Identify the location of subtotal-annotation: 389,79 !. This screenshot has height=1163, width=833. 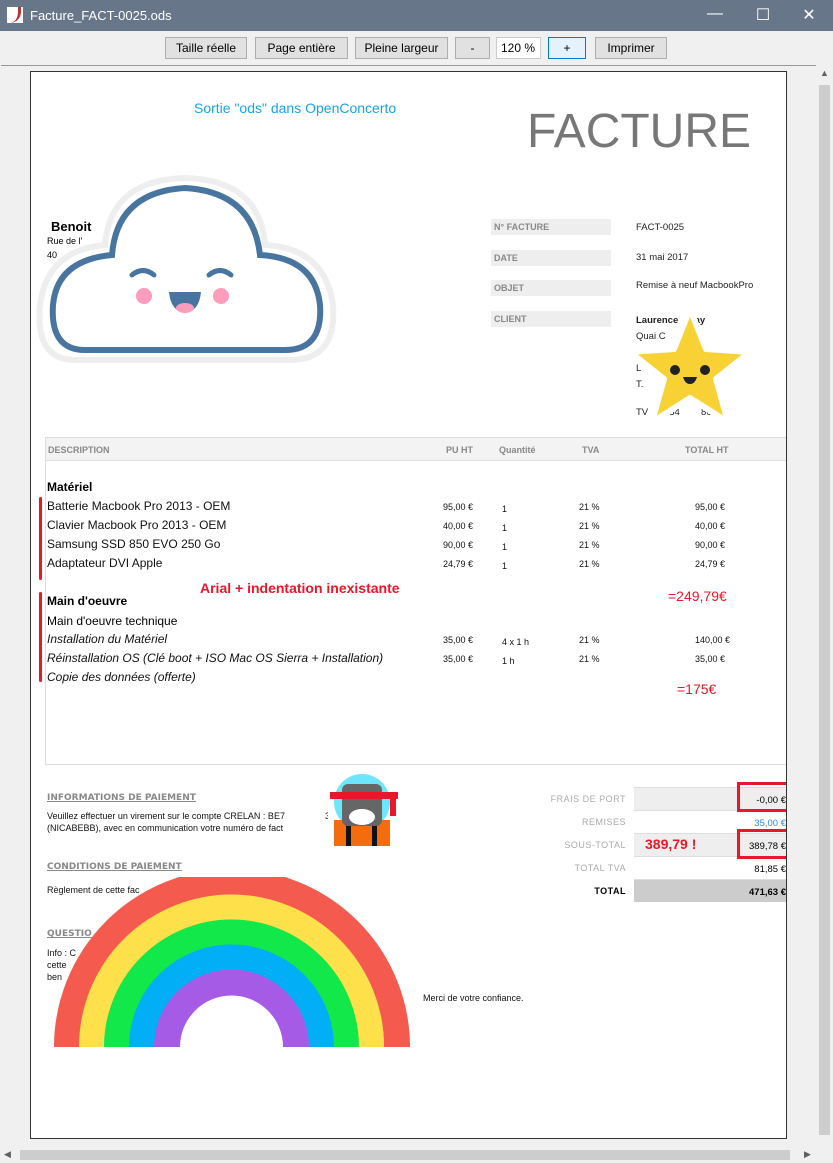
(671, 844).